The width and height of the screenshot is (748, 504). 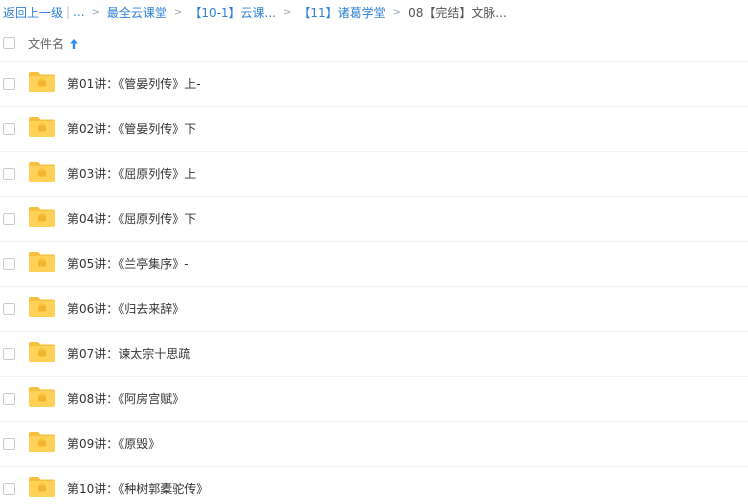 I want to click on column-title-filename: 文件名, so click(x=46, y=44).